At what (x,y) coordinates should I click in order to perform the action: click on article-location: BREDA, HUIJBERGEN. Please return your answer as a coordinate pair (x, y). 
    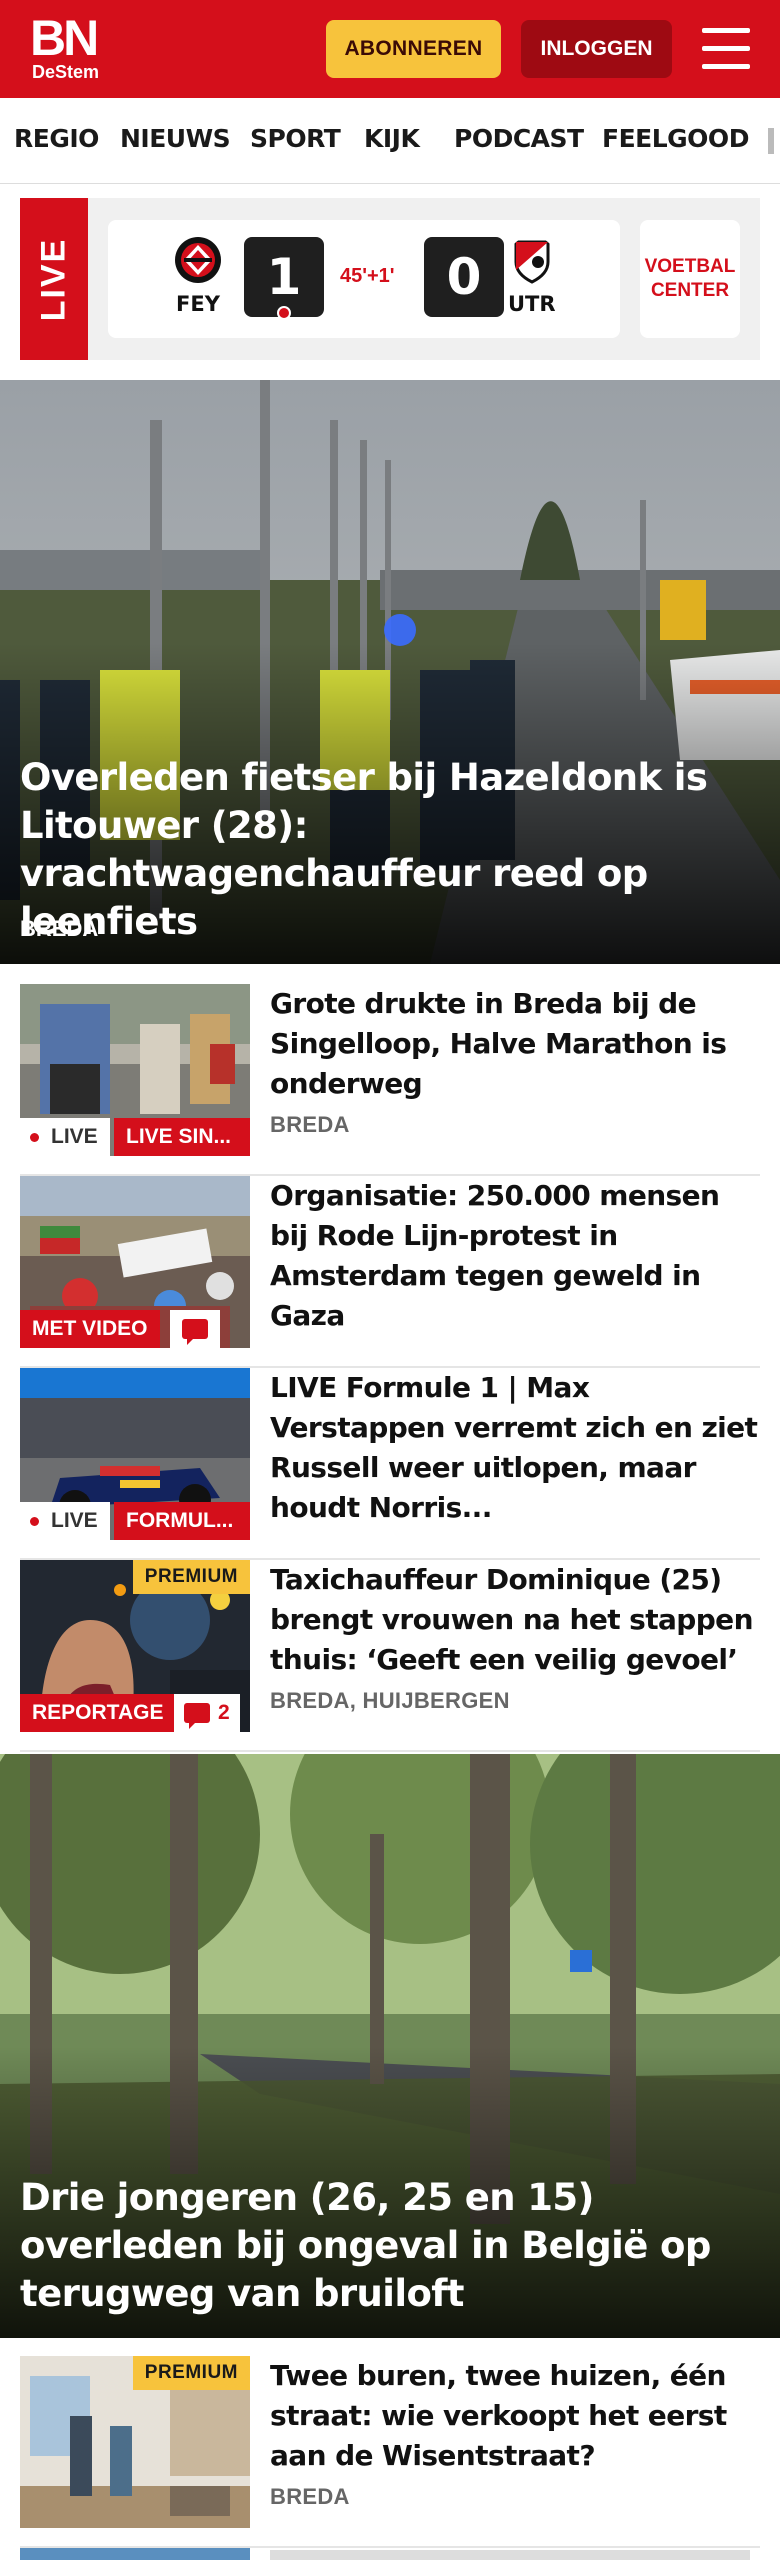
    Looking at the image, I should click on (390, 1700).